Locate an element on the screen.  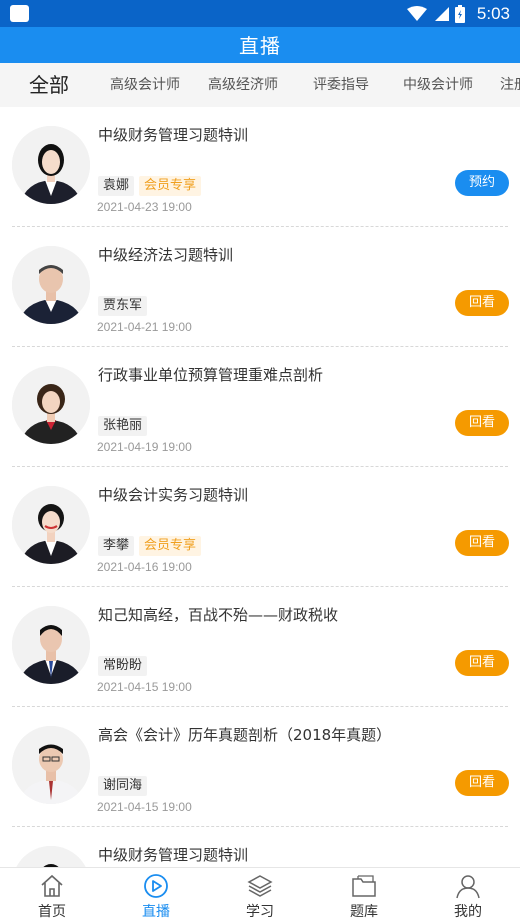
course-tags: 谢同海 is located at coordinates (123, 786).